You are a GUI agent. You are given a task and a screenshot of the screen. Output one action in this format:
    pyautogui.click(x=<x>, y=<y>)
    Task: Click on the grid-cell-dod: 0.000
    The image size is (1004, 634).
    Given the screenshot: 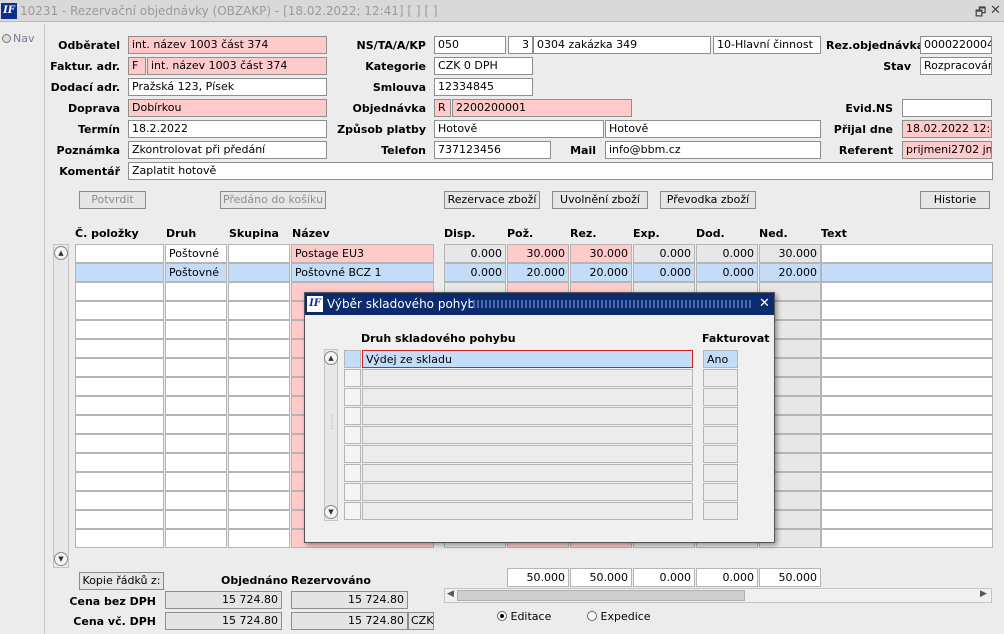 What is the action you would take?
    pyautogui.click(x=727, y=253)
    